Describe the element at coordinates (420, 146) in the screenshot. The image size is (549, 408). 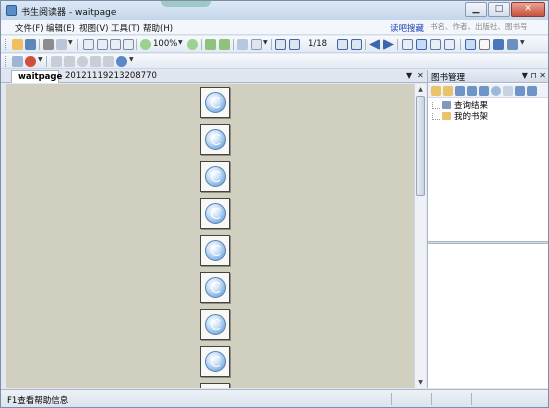
I see `scroll-thumb` at that location.